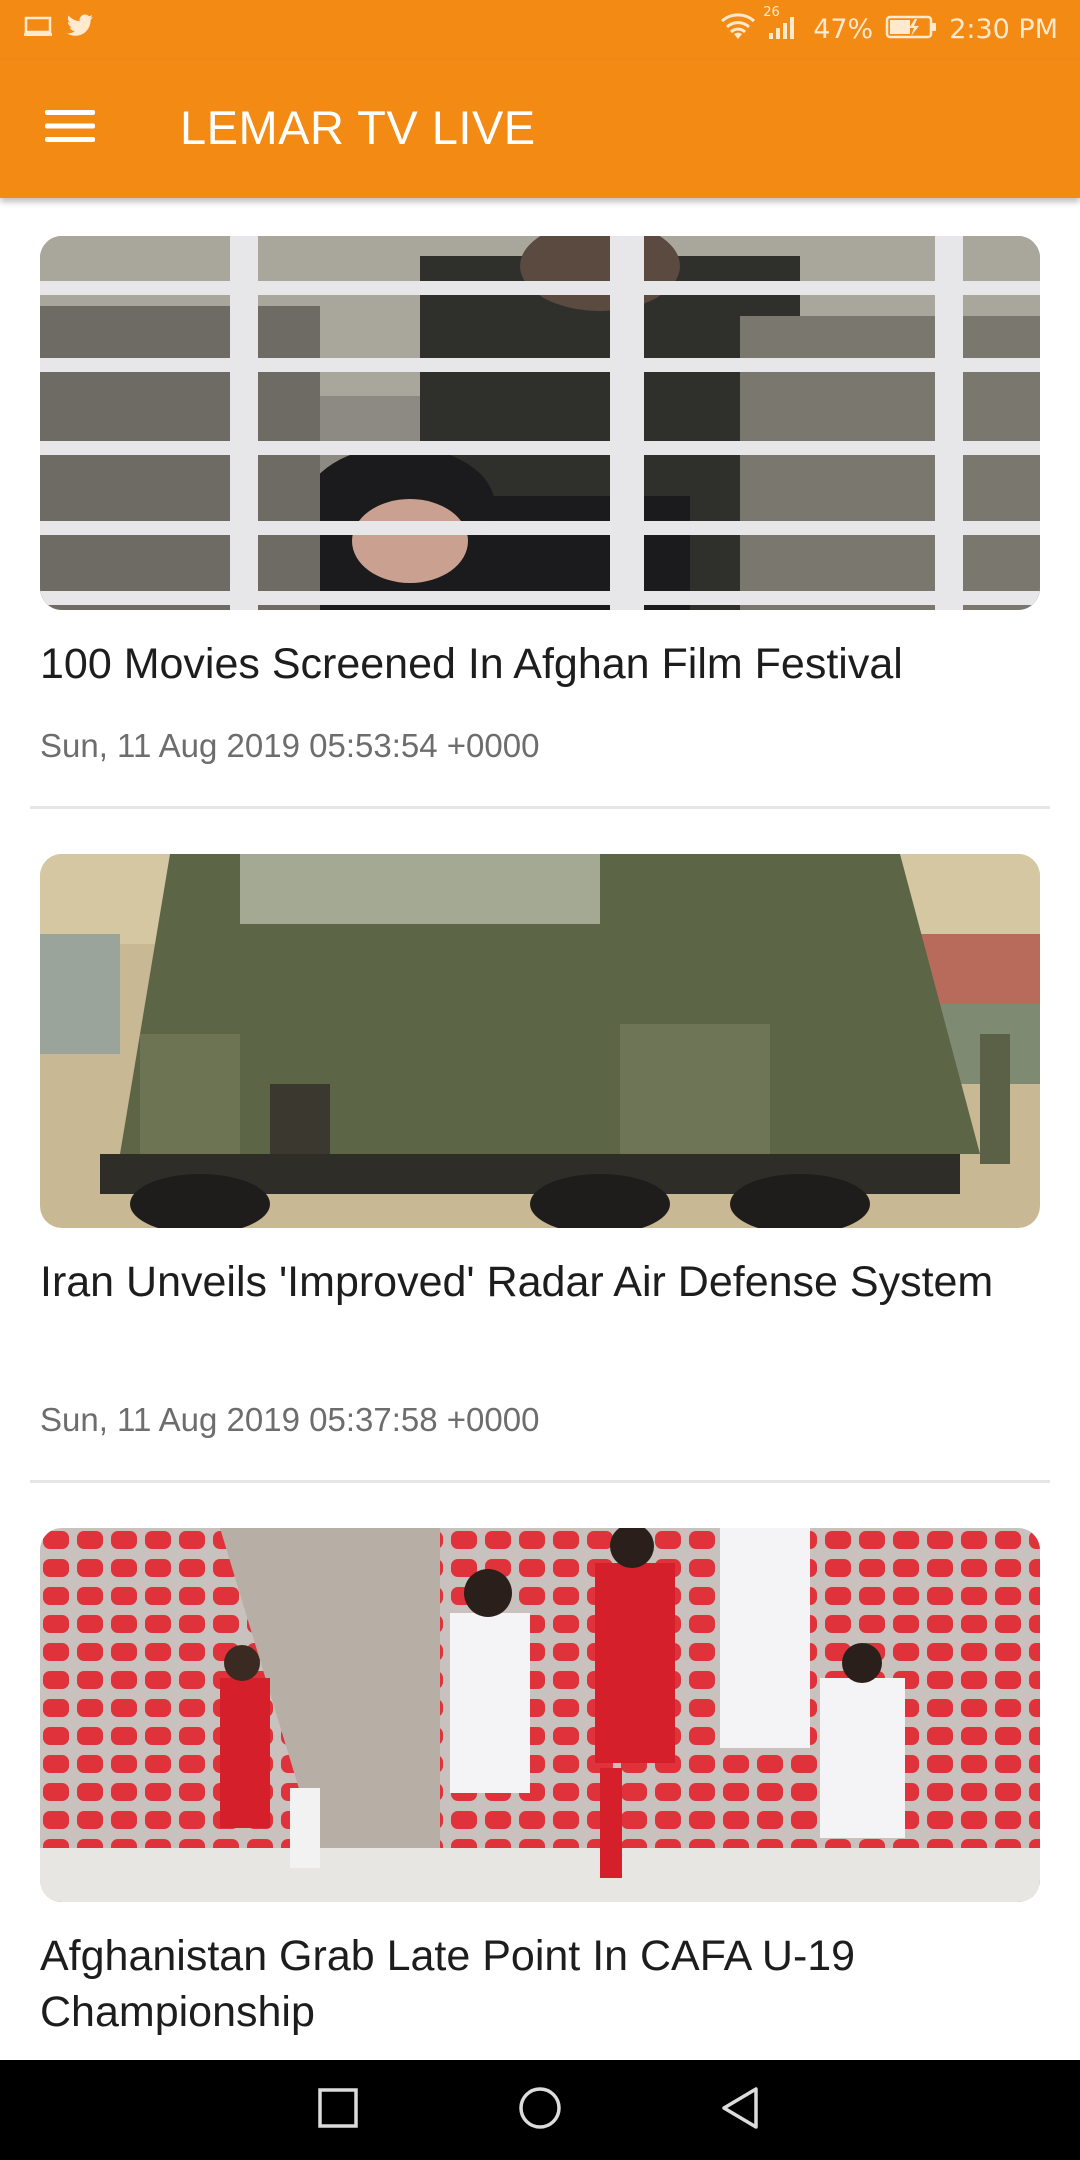 This screenshot has height=2160, width=1080. Describe the element at coordinates (80, 29) in the screenshot. I see `twitter-icon` at that location.